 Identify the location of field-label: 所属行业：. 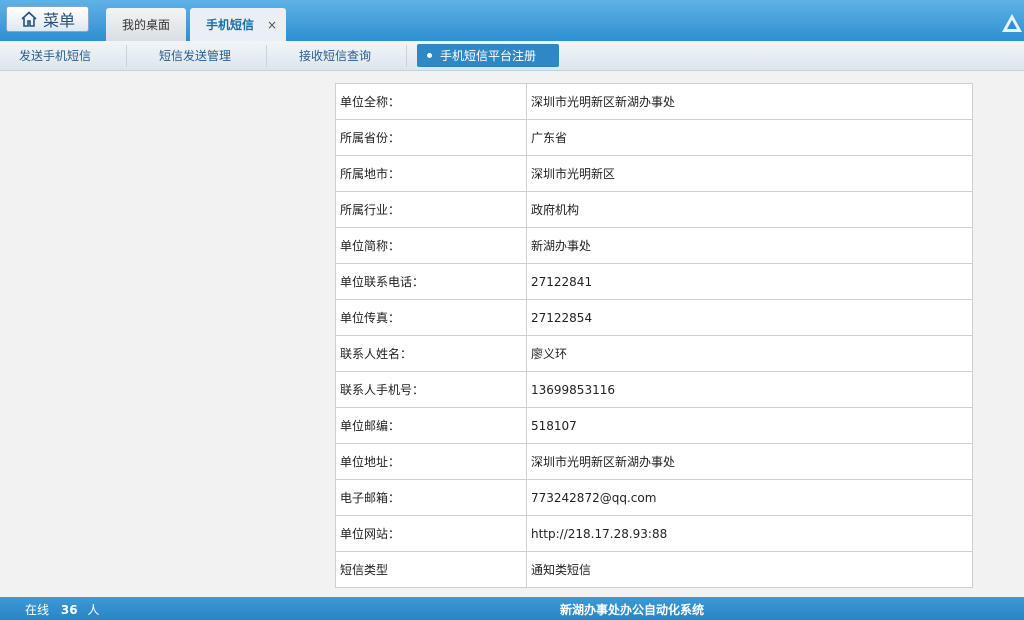
(431, 209).